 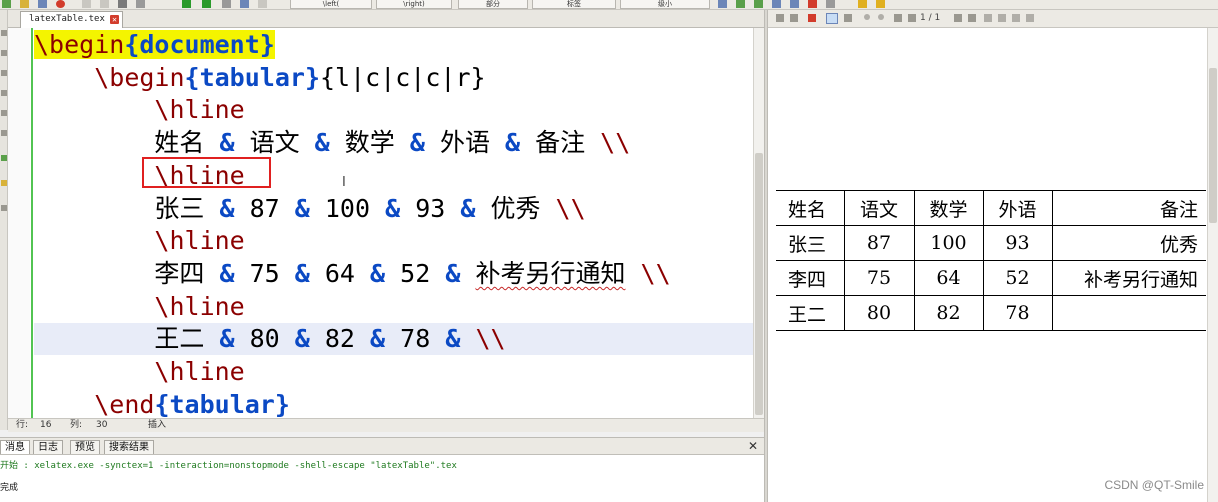 I want to click on pdf-prev-icon, so click(x=867, y=17).